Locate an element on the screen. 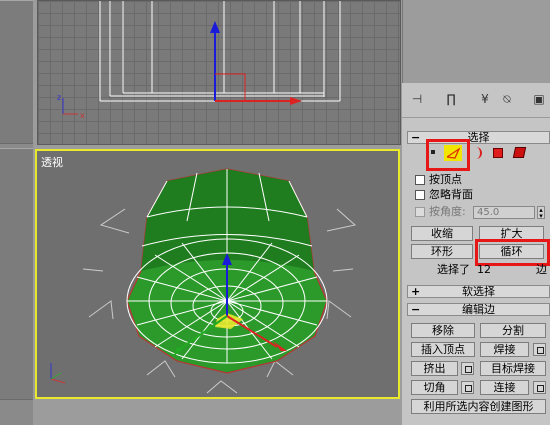 This screenshot has height=425, width=550. chamfer-settings-icon is located at coordinates (467, 387).